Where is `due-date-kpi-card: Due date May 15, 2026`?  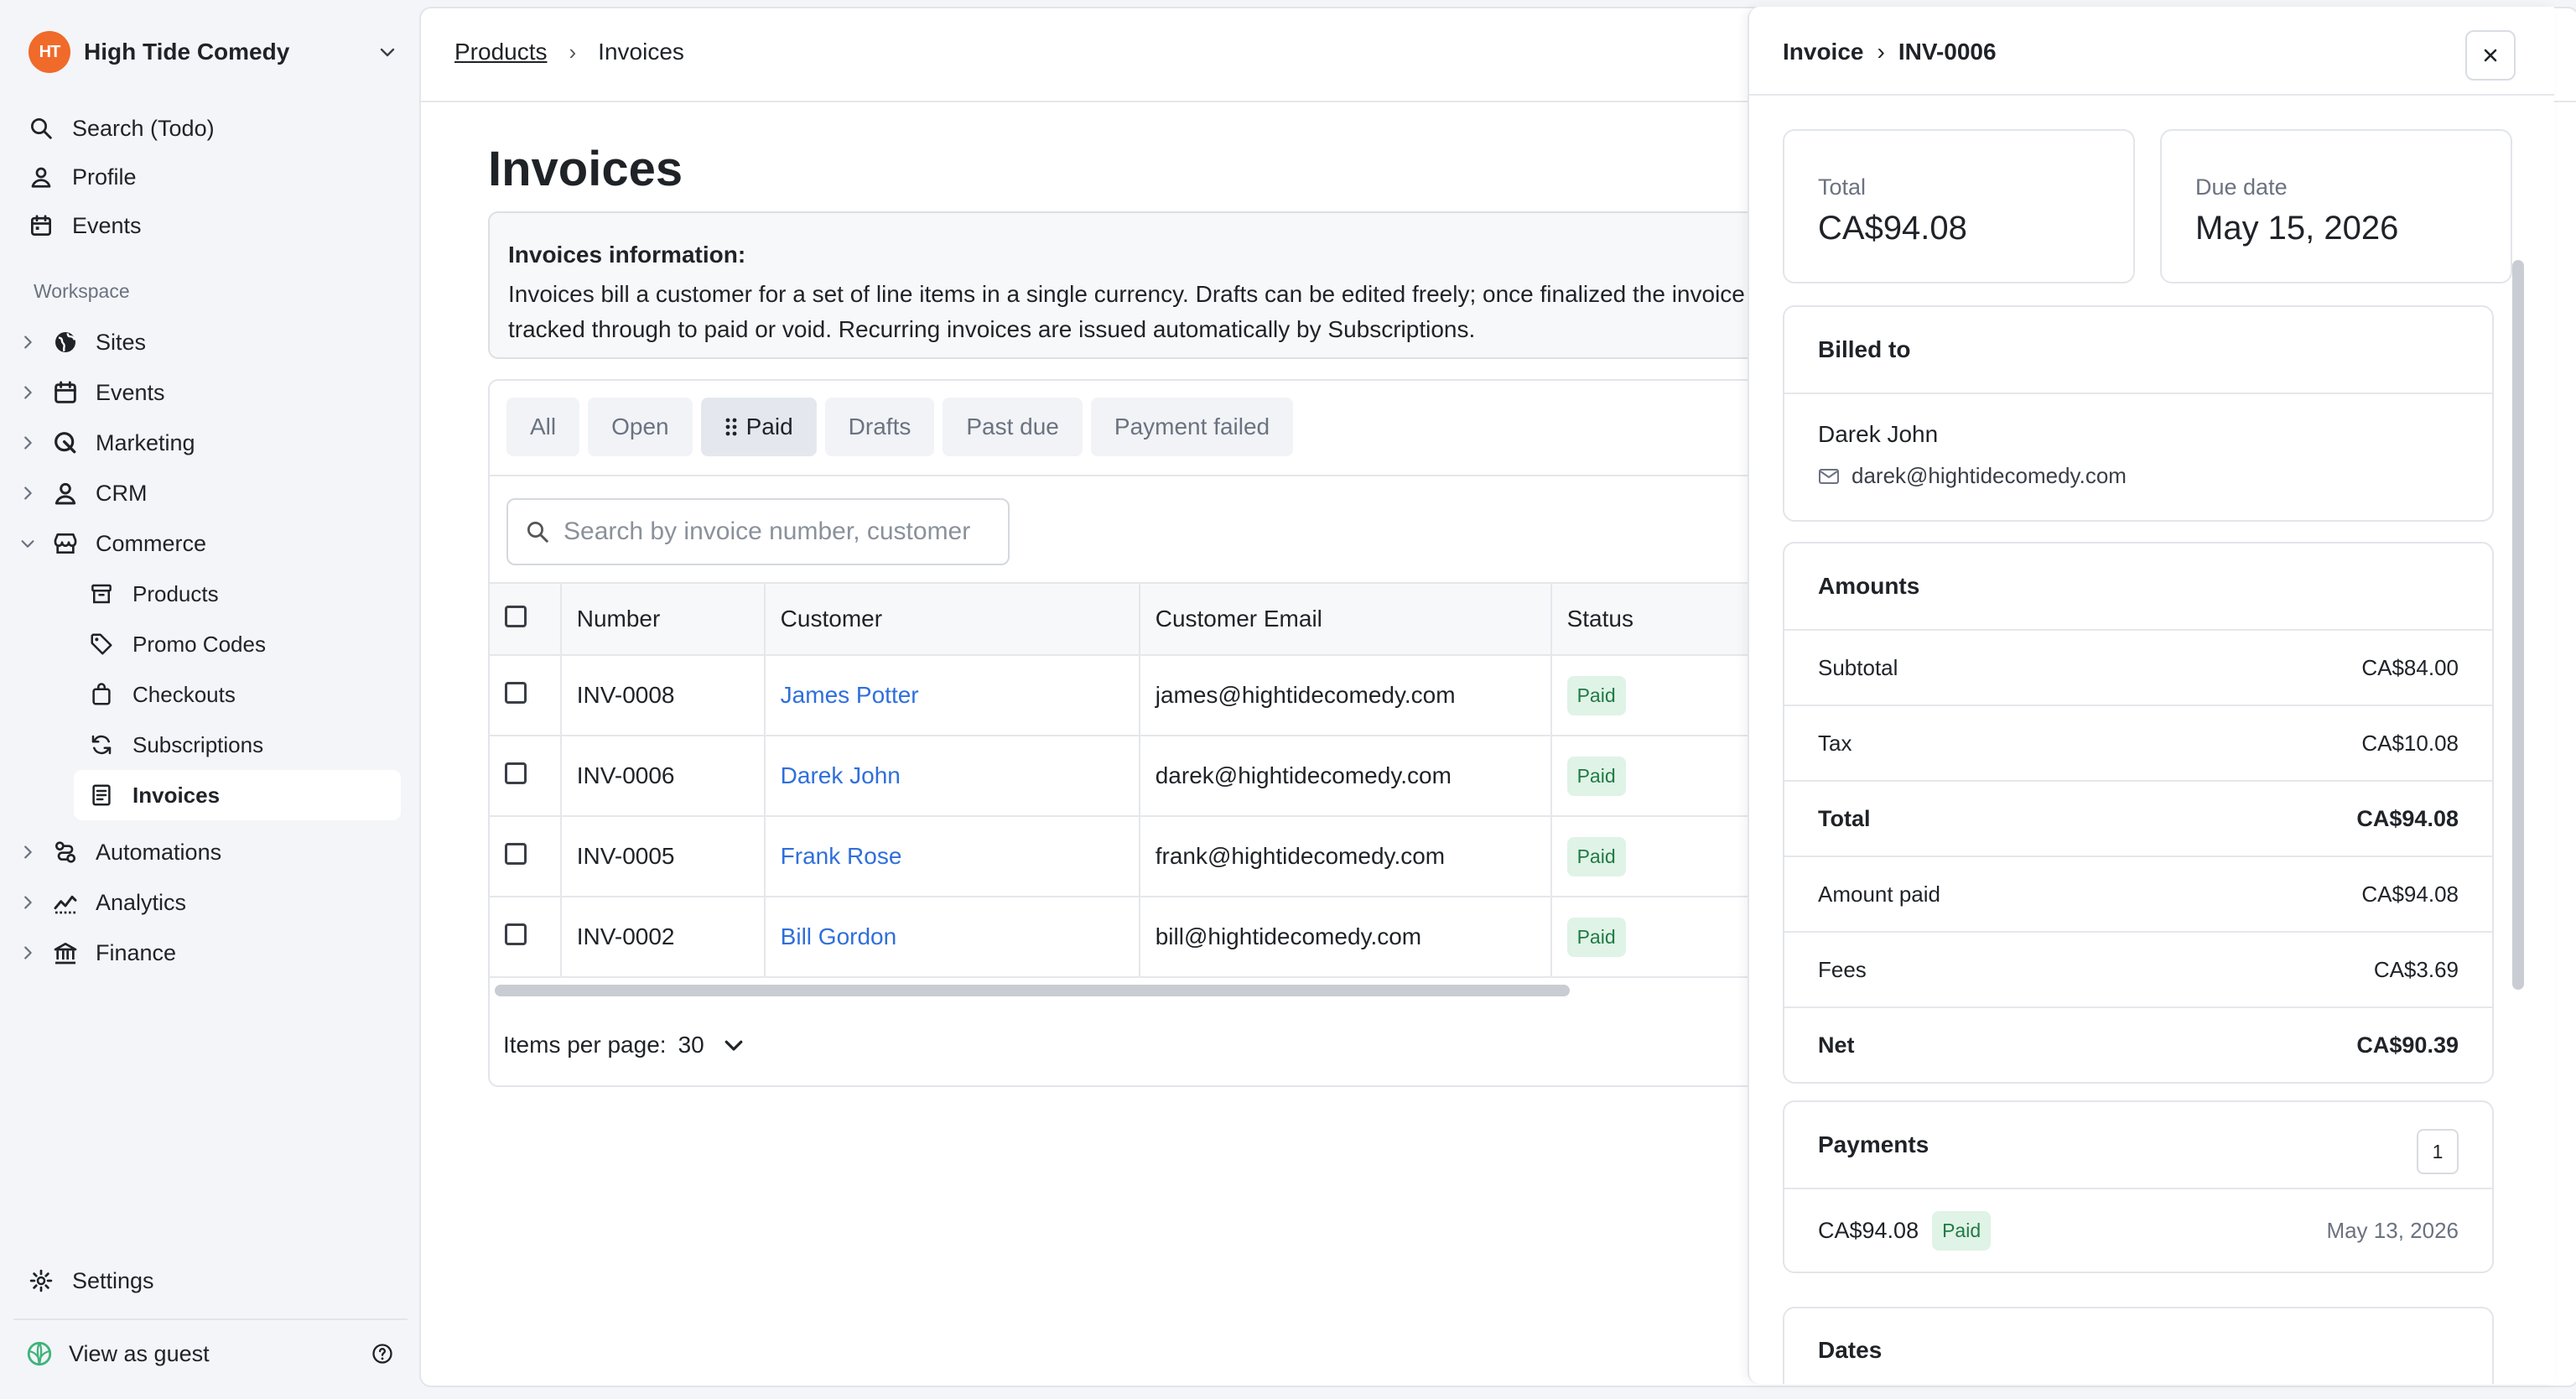
due-date-kpi-card: Due date May 15, 2026 is located at coordinates (2336, 206).